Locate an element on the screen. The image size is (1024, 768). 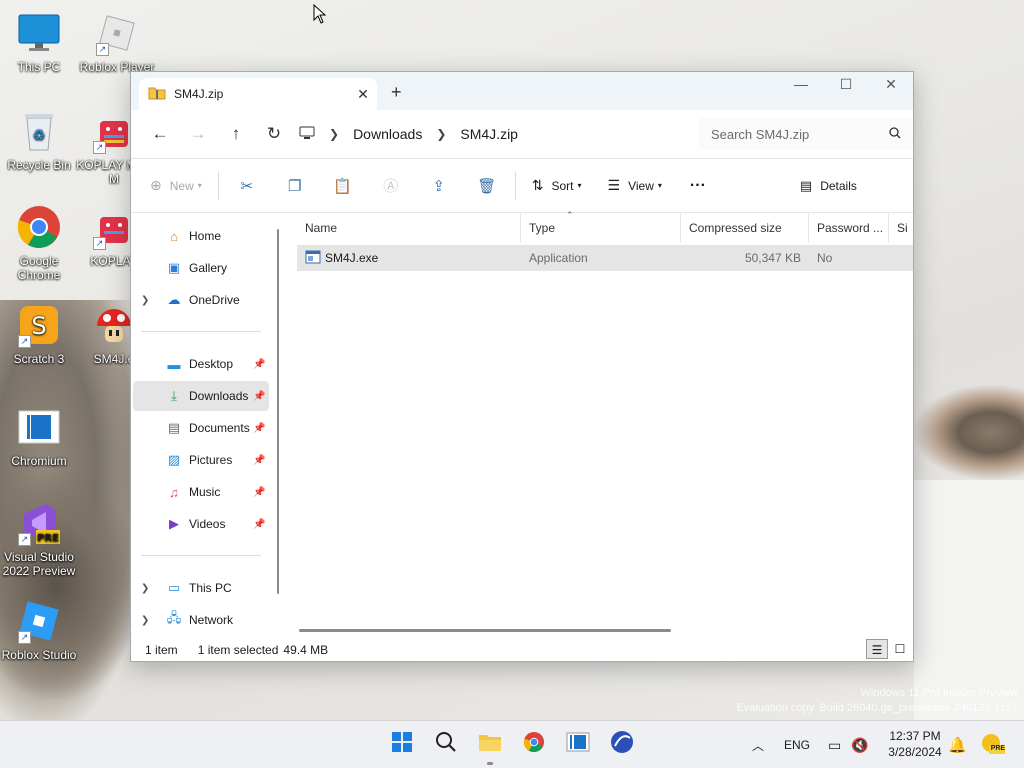
clock: 12:37 PM 3/28/2024 is located at coordinates (915, 744).